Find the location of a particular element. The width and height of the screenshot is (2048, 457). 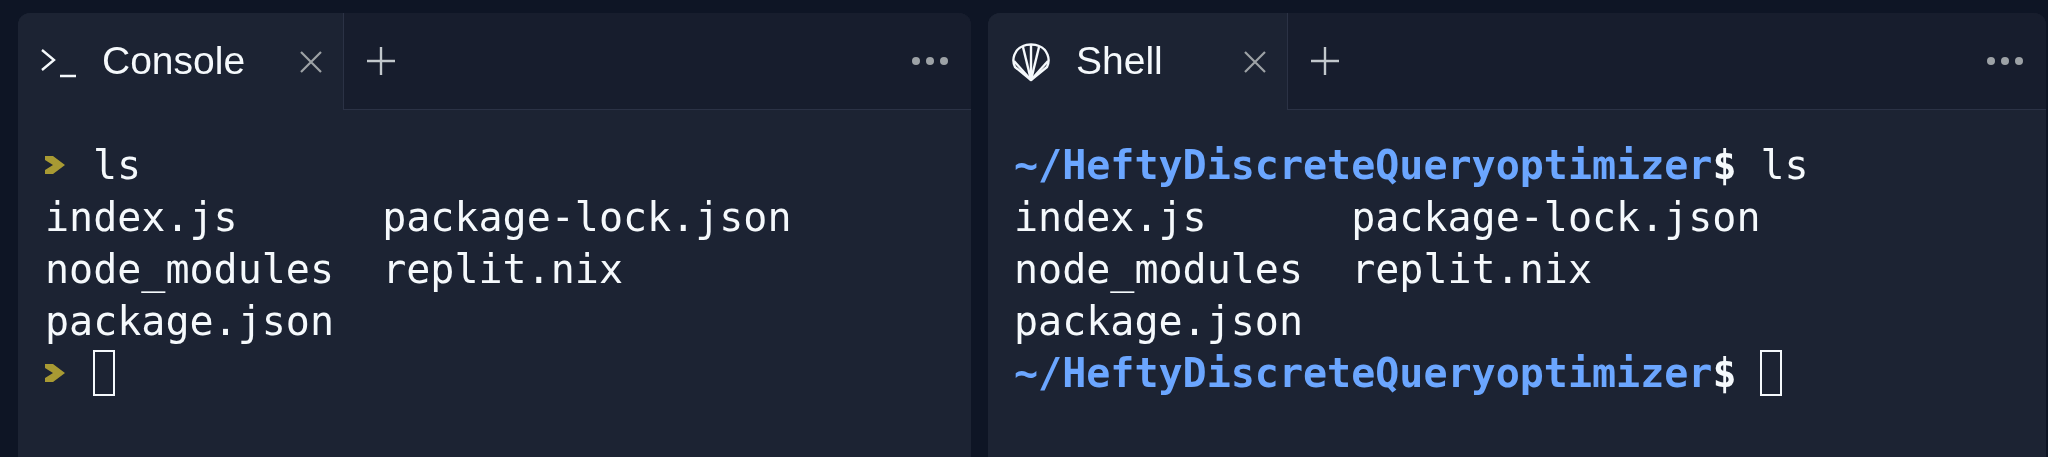

seashell-icon is located at coordinates (1031, 61).